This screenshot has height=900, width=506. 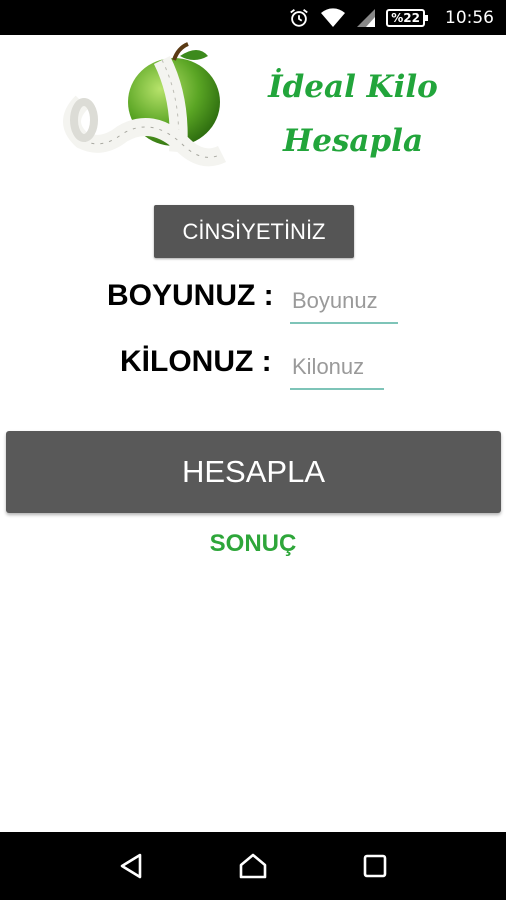 I want to click on result-text: SONUÇ, so click(x=253, y=543).